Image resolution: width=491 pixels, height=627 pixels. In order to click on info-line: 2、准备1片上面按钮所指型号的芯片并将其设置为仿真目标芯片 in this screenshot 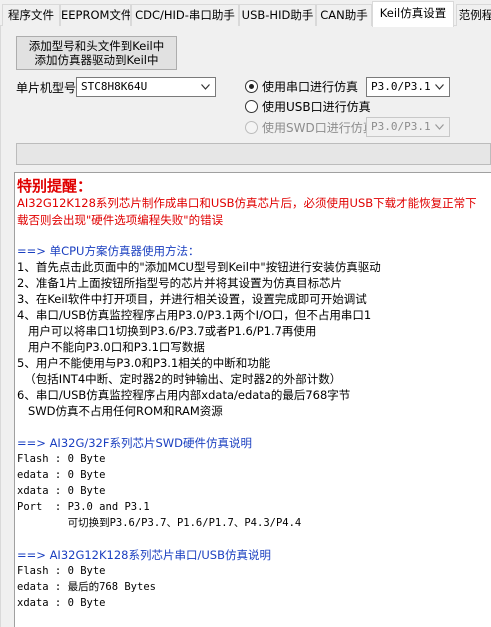, I will do `click(180, 283)`.